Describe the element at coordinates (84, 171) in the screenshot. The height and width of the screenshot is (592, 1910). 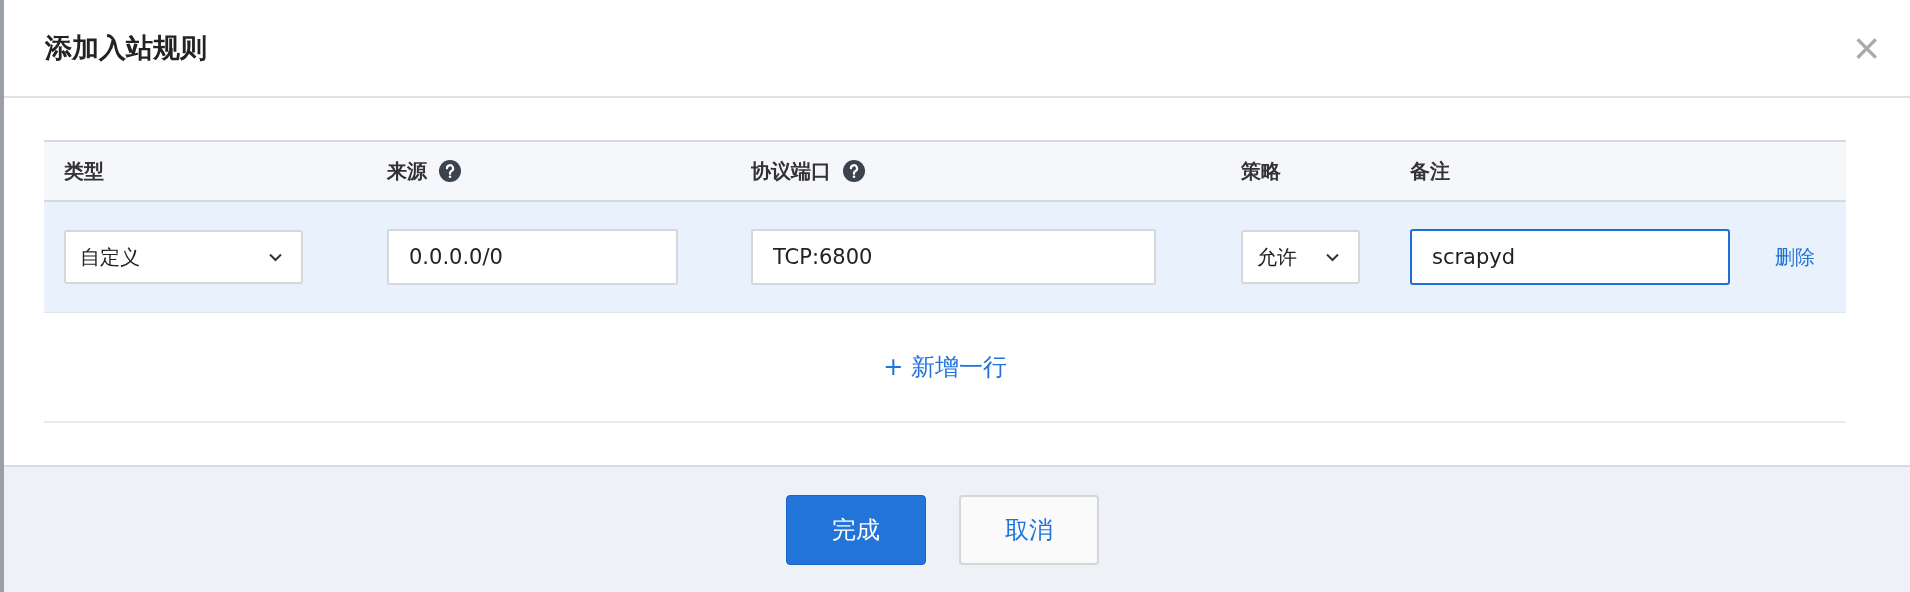
I see `column-header: 类型` at that location.